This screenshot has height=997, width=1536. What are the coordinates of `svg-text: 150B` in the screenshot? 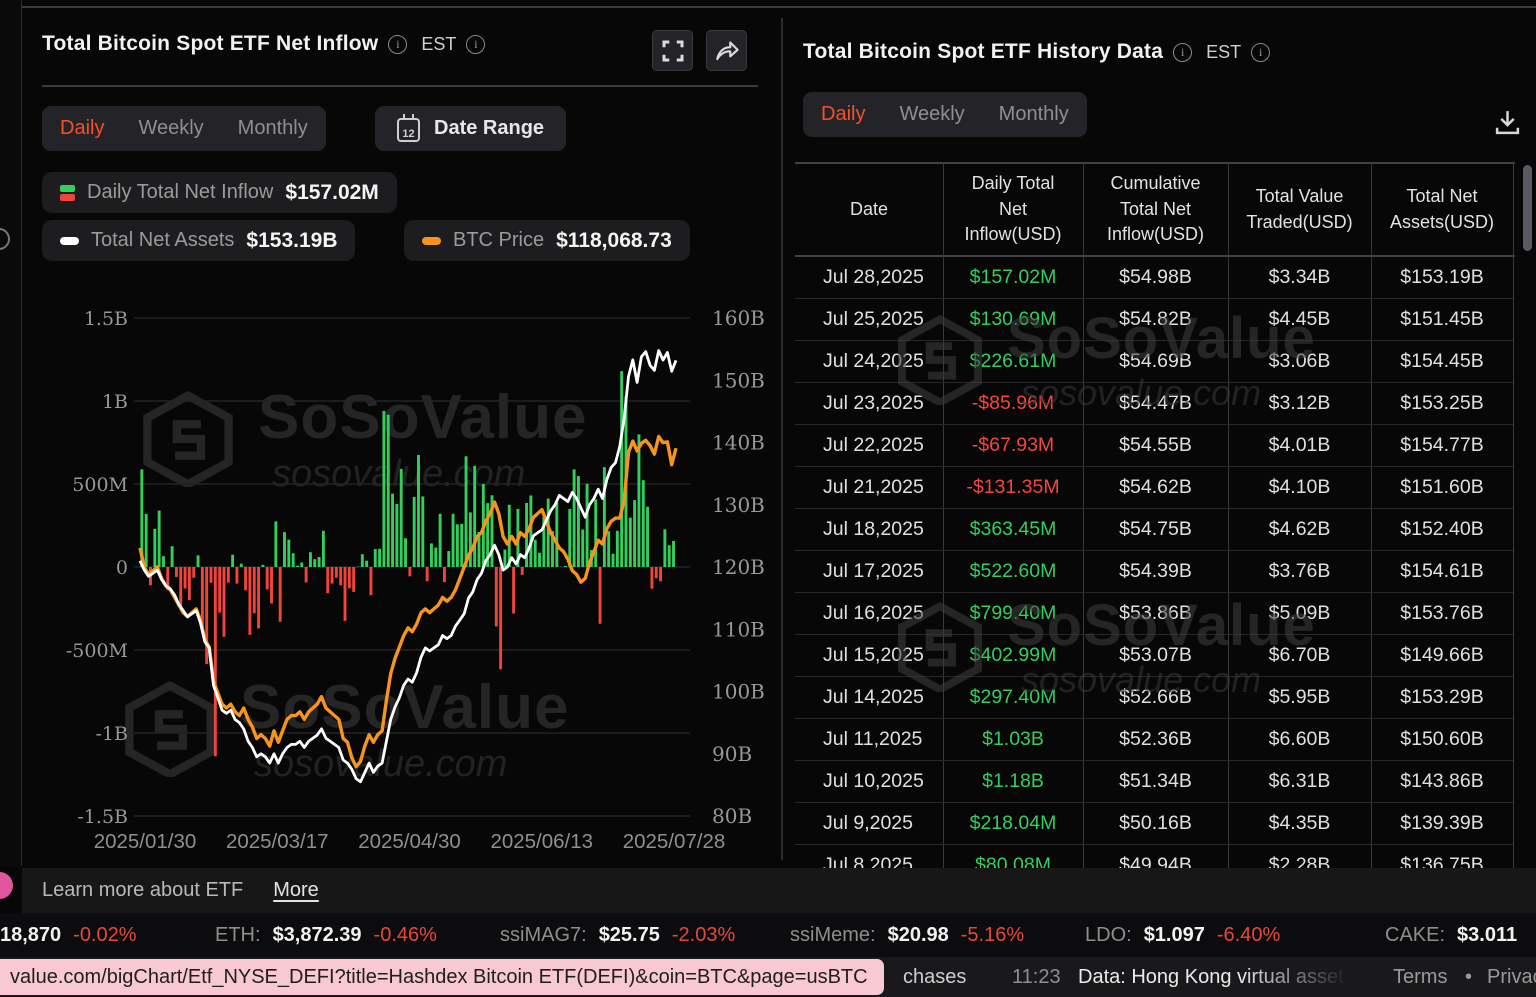 It's located at (738, 380).